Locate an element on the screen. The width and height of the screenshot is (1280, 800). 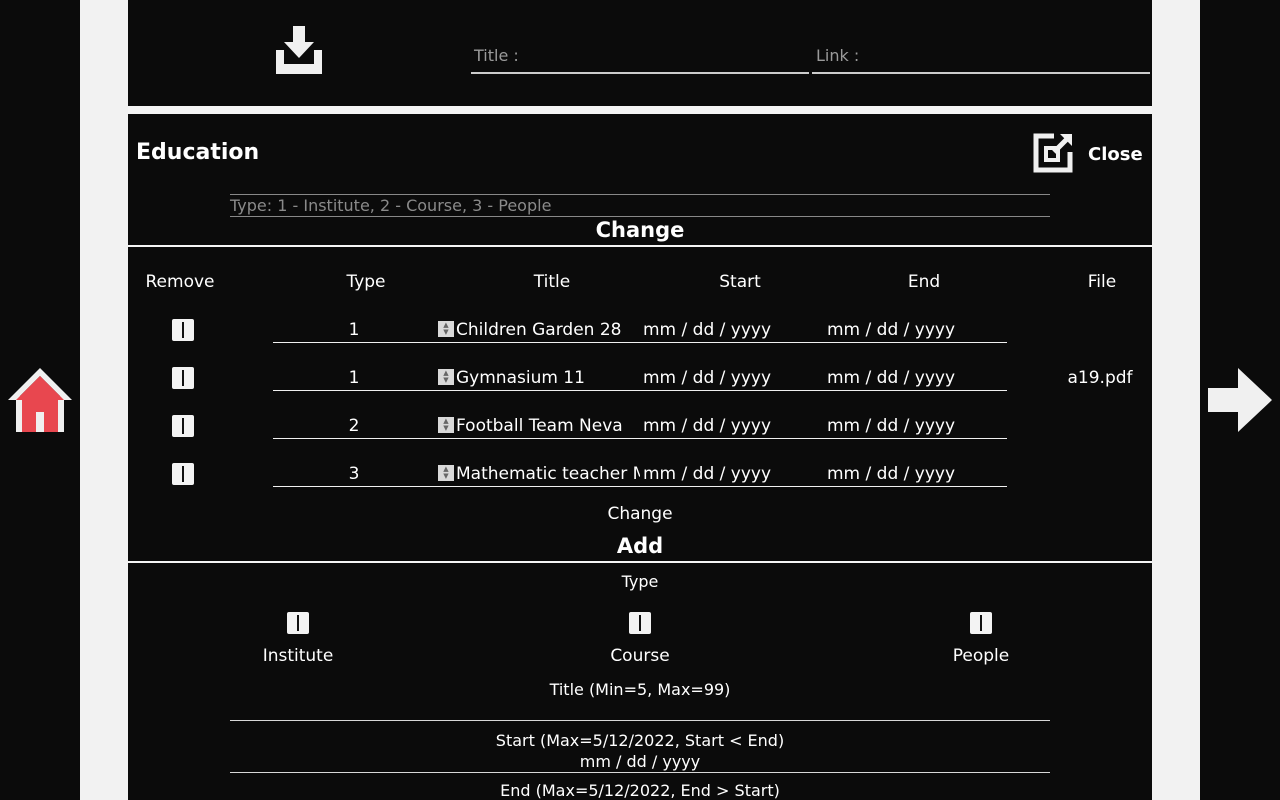
close-edit-button is located at coordinates (1053, 153).